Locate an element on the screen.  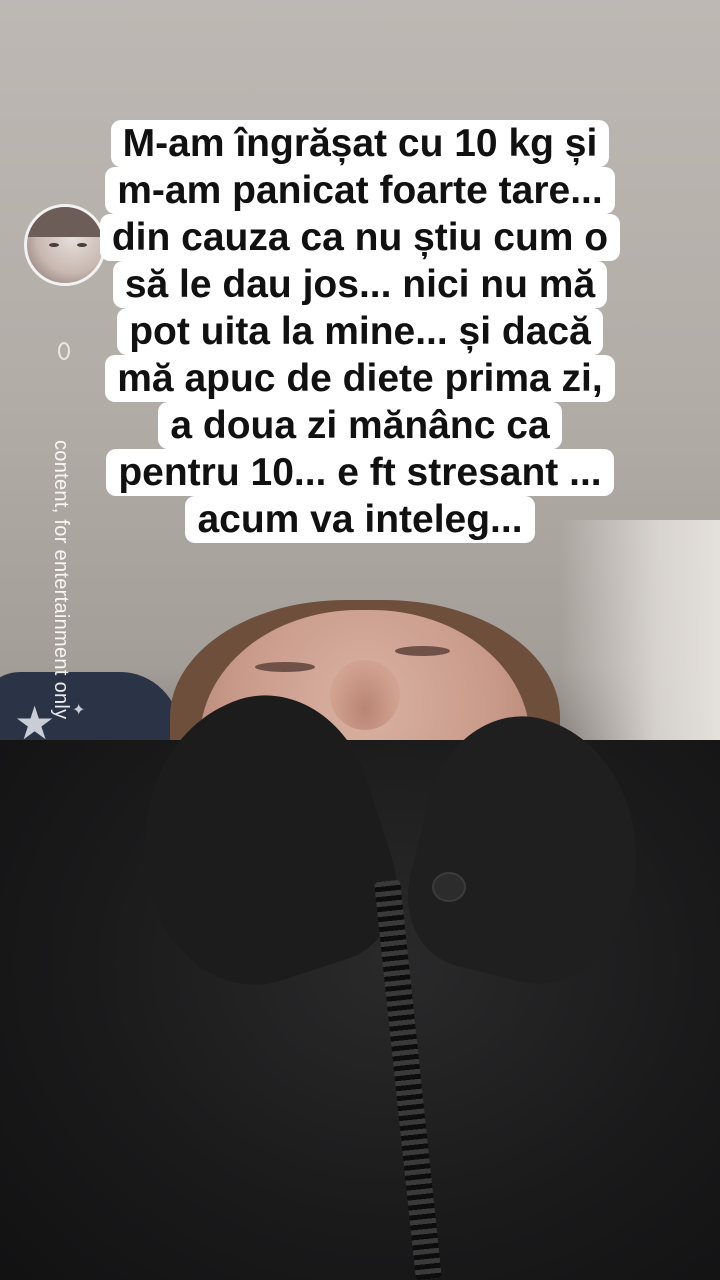
caption-line: mă apuc de diete prima zi, is located at coordinates (360, 378).